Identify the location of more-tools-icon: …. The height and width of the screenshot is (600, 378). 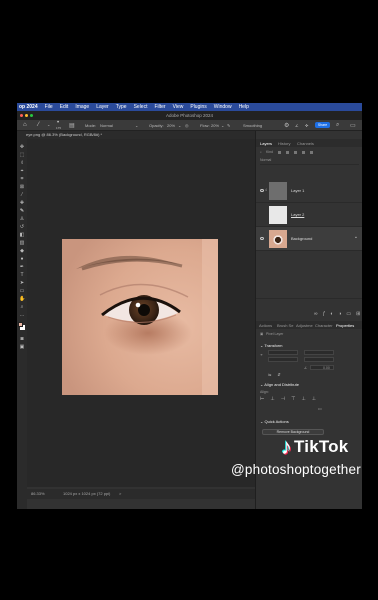
(22, 315).